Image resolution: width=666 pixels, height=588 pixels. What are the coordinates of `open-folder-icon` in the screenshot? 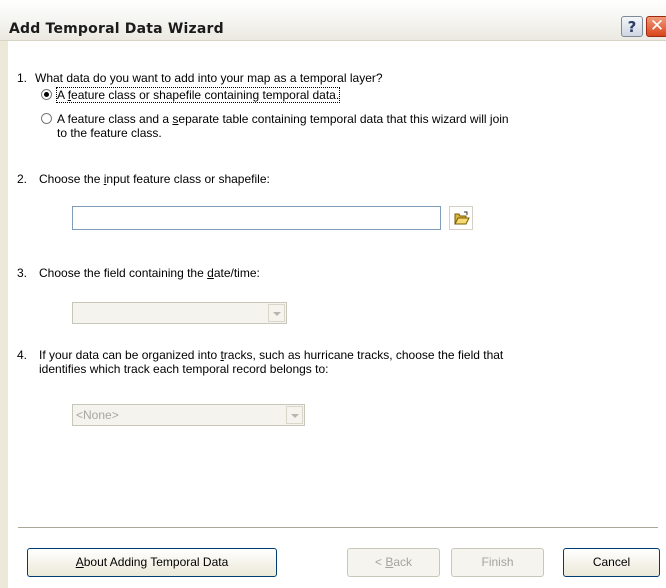 It's located at (462, 218).